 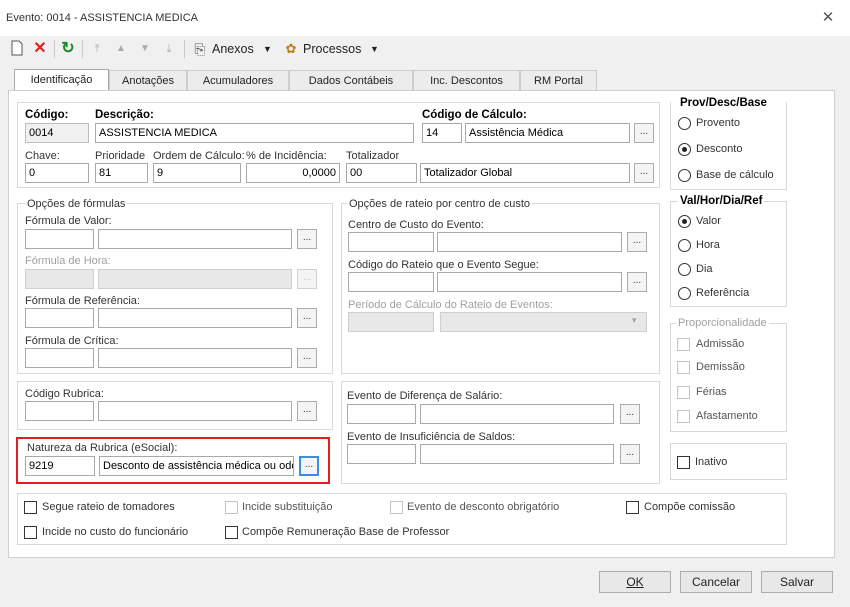 What do you see at coordinates (684, 293) in the screenshot?
I see `radio-referencia` at bounding box center [684, 293].